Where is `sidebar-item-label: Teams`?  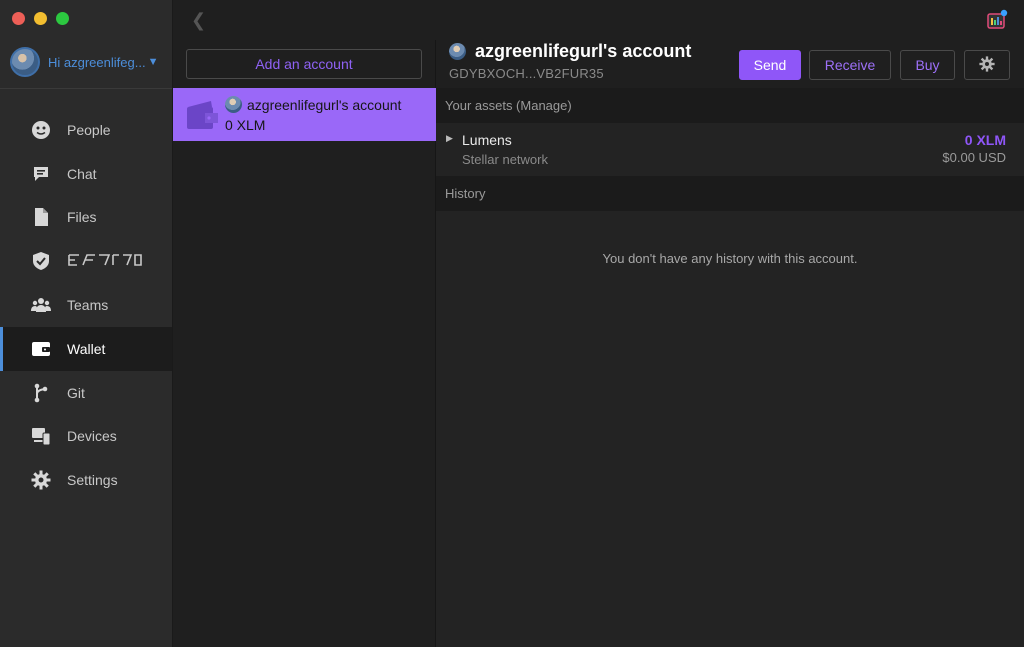
sidebar-item-label: Teams is located at coordinates (88, 305).